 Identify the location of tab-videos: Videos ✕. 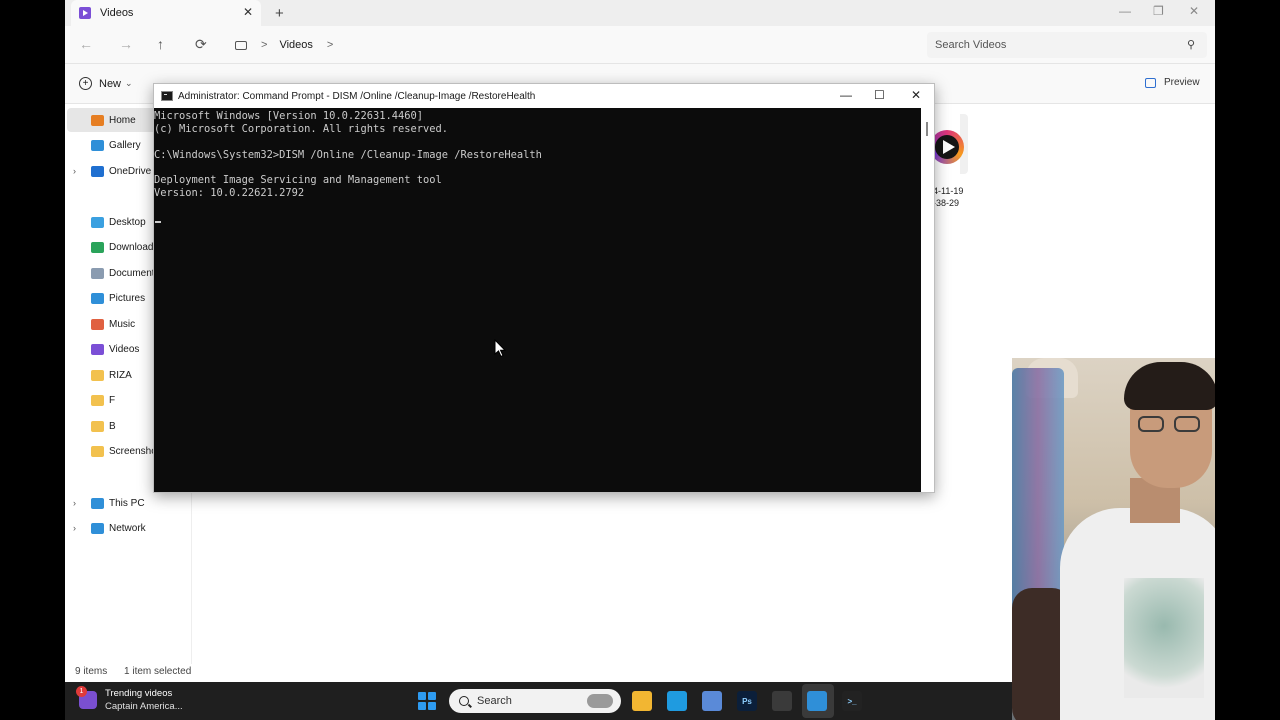
(166, 13).